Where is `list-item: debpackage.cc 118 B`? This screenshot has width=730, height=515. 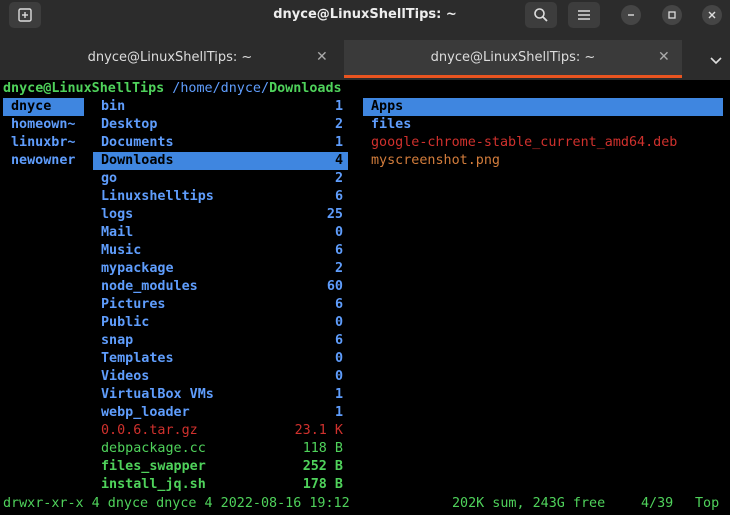
list-item: debpackage.cc 118 B is located at coordinates (220, 449).